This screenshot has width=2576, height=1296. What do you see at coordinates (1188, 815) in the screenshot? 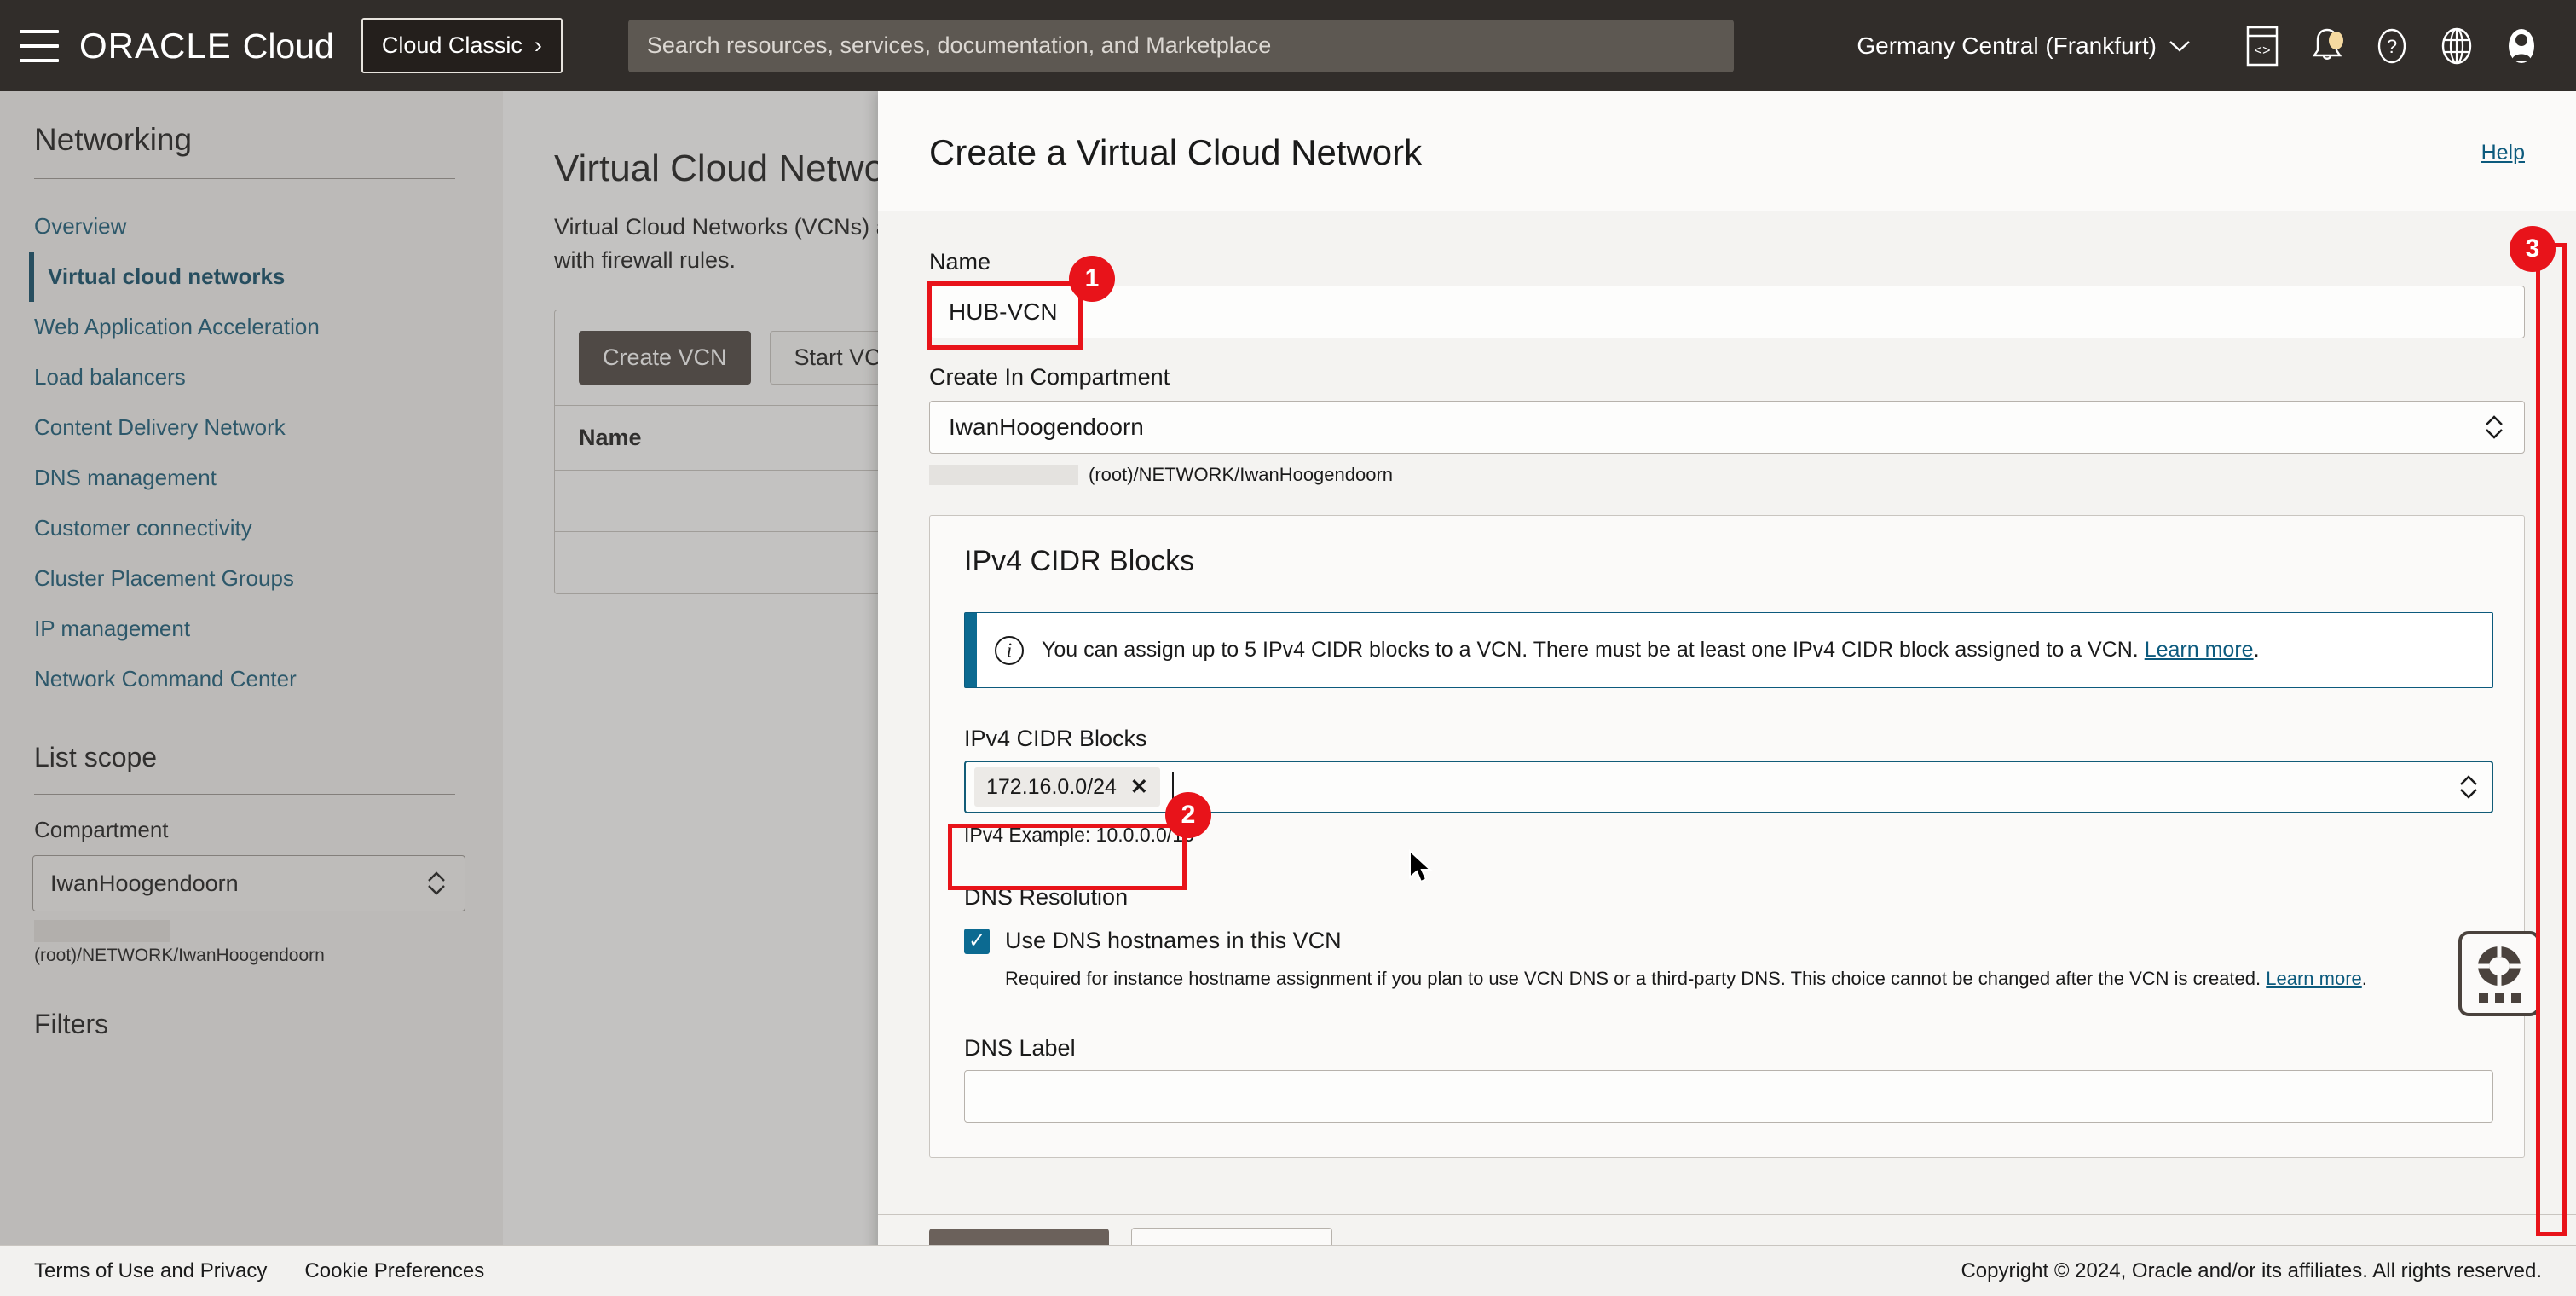
I see `annotation-badge-2: 2` at bounding box center [1188, 815].